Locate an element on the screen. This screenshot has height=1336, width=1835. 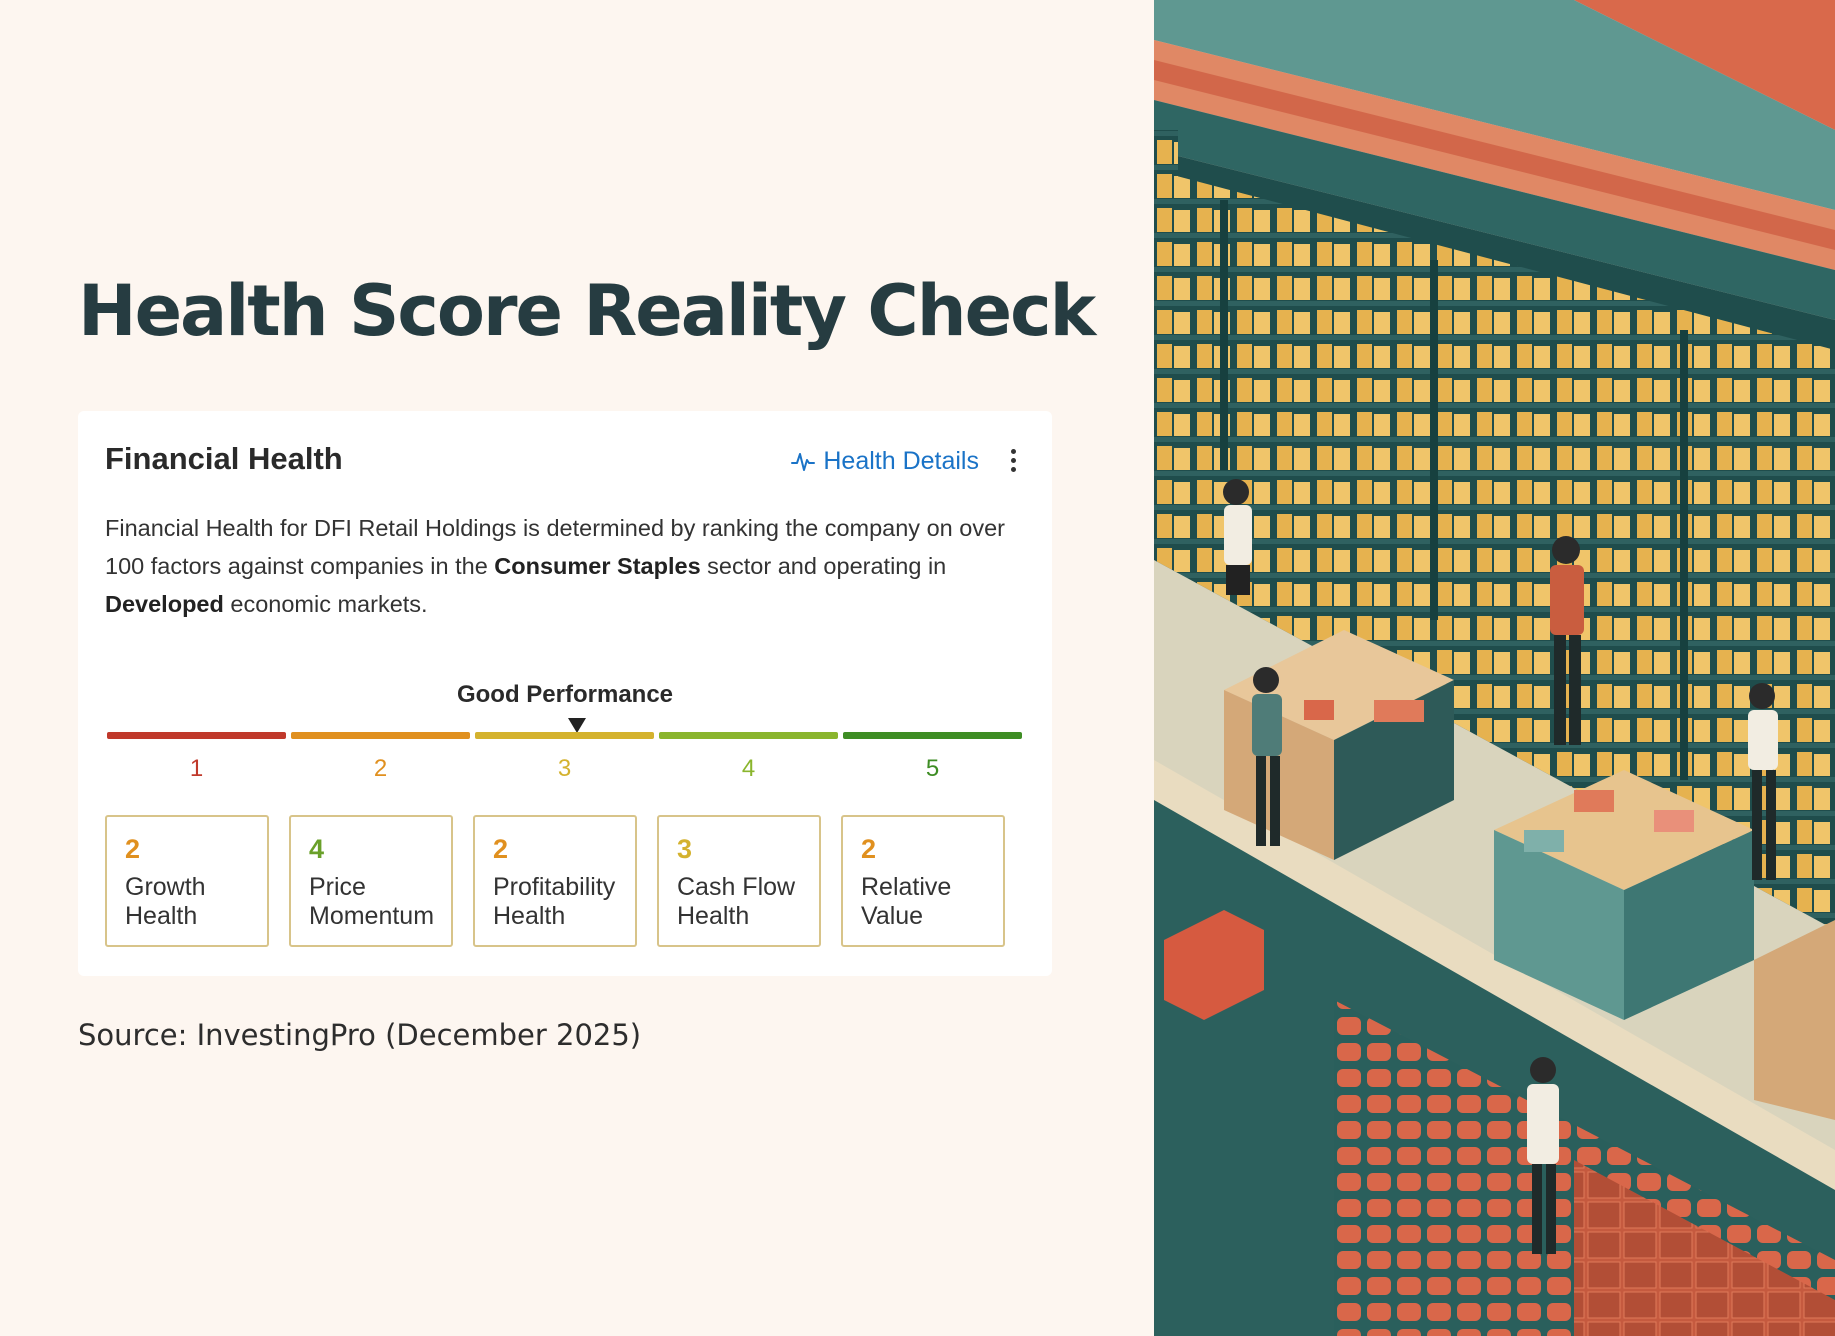
score-marker-icon is located at coordinates (576, 725).